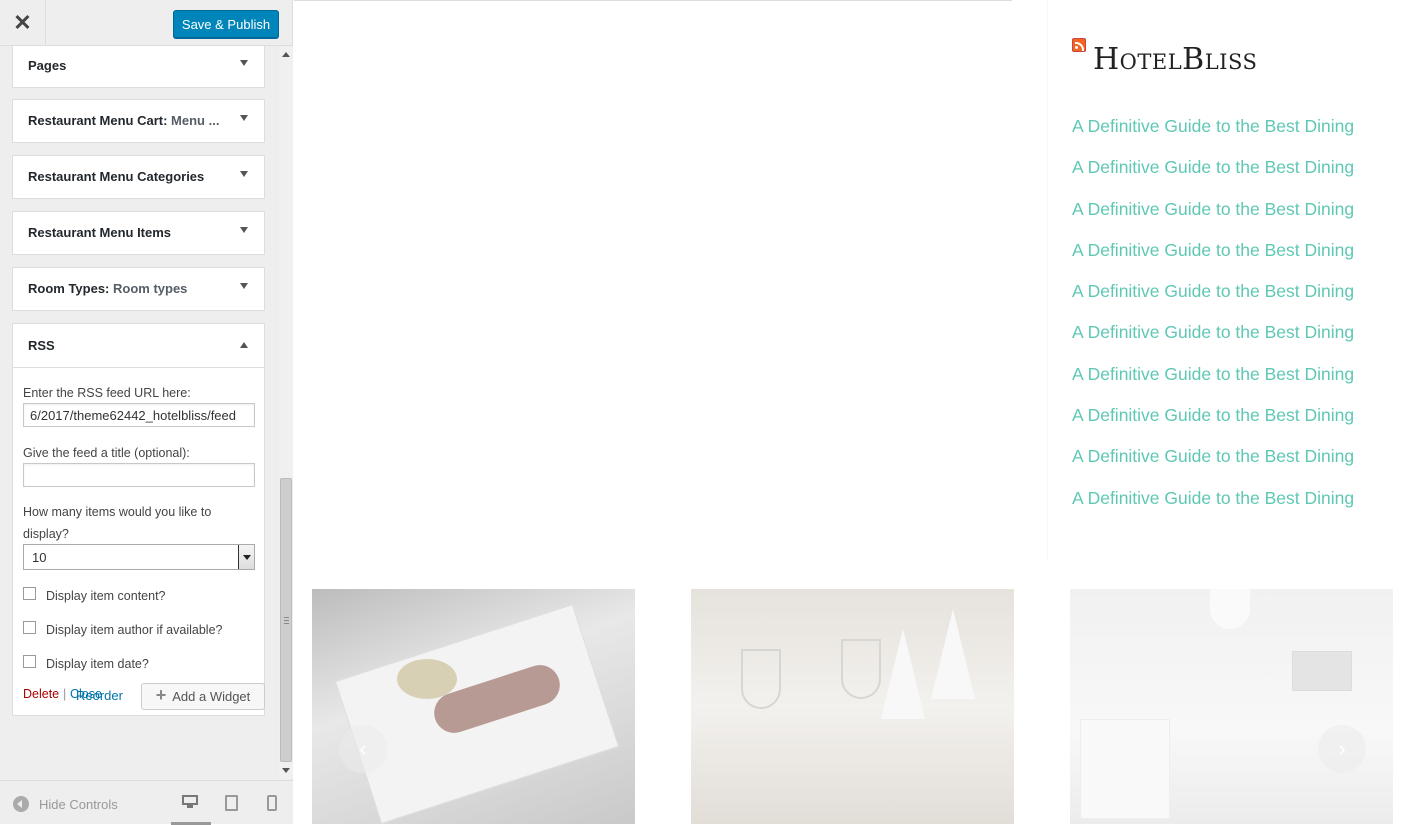 This screenshot has width=1411, height=825. What do you see at coordinates (100, 232) in the screenshot?
I see `widget-section-title: Restaurant Menu Items` at bounding box center [100, 232].